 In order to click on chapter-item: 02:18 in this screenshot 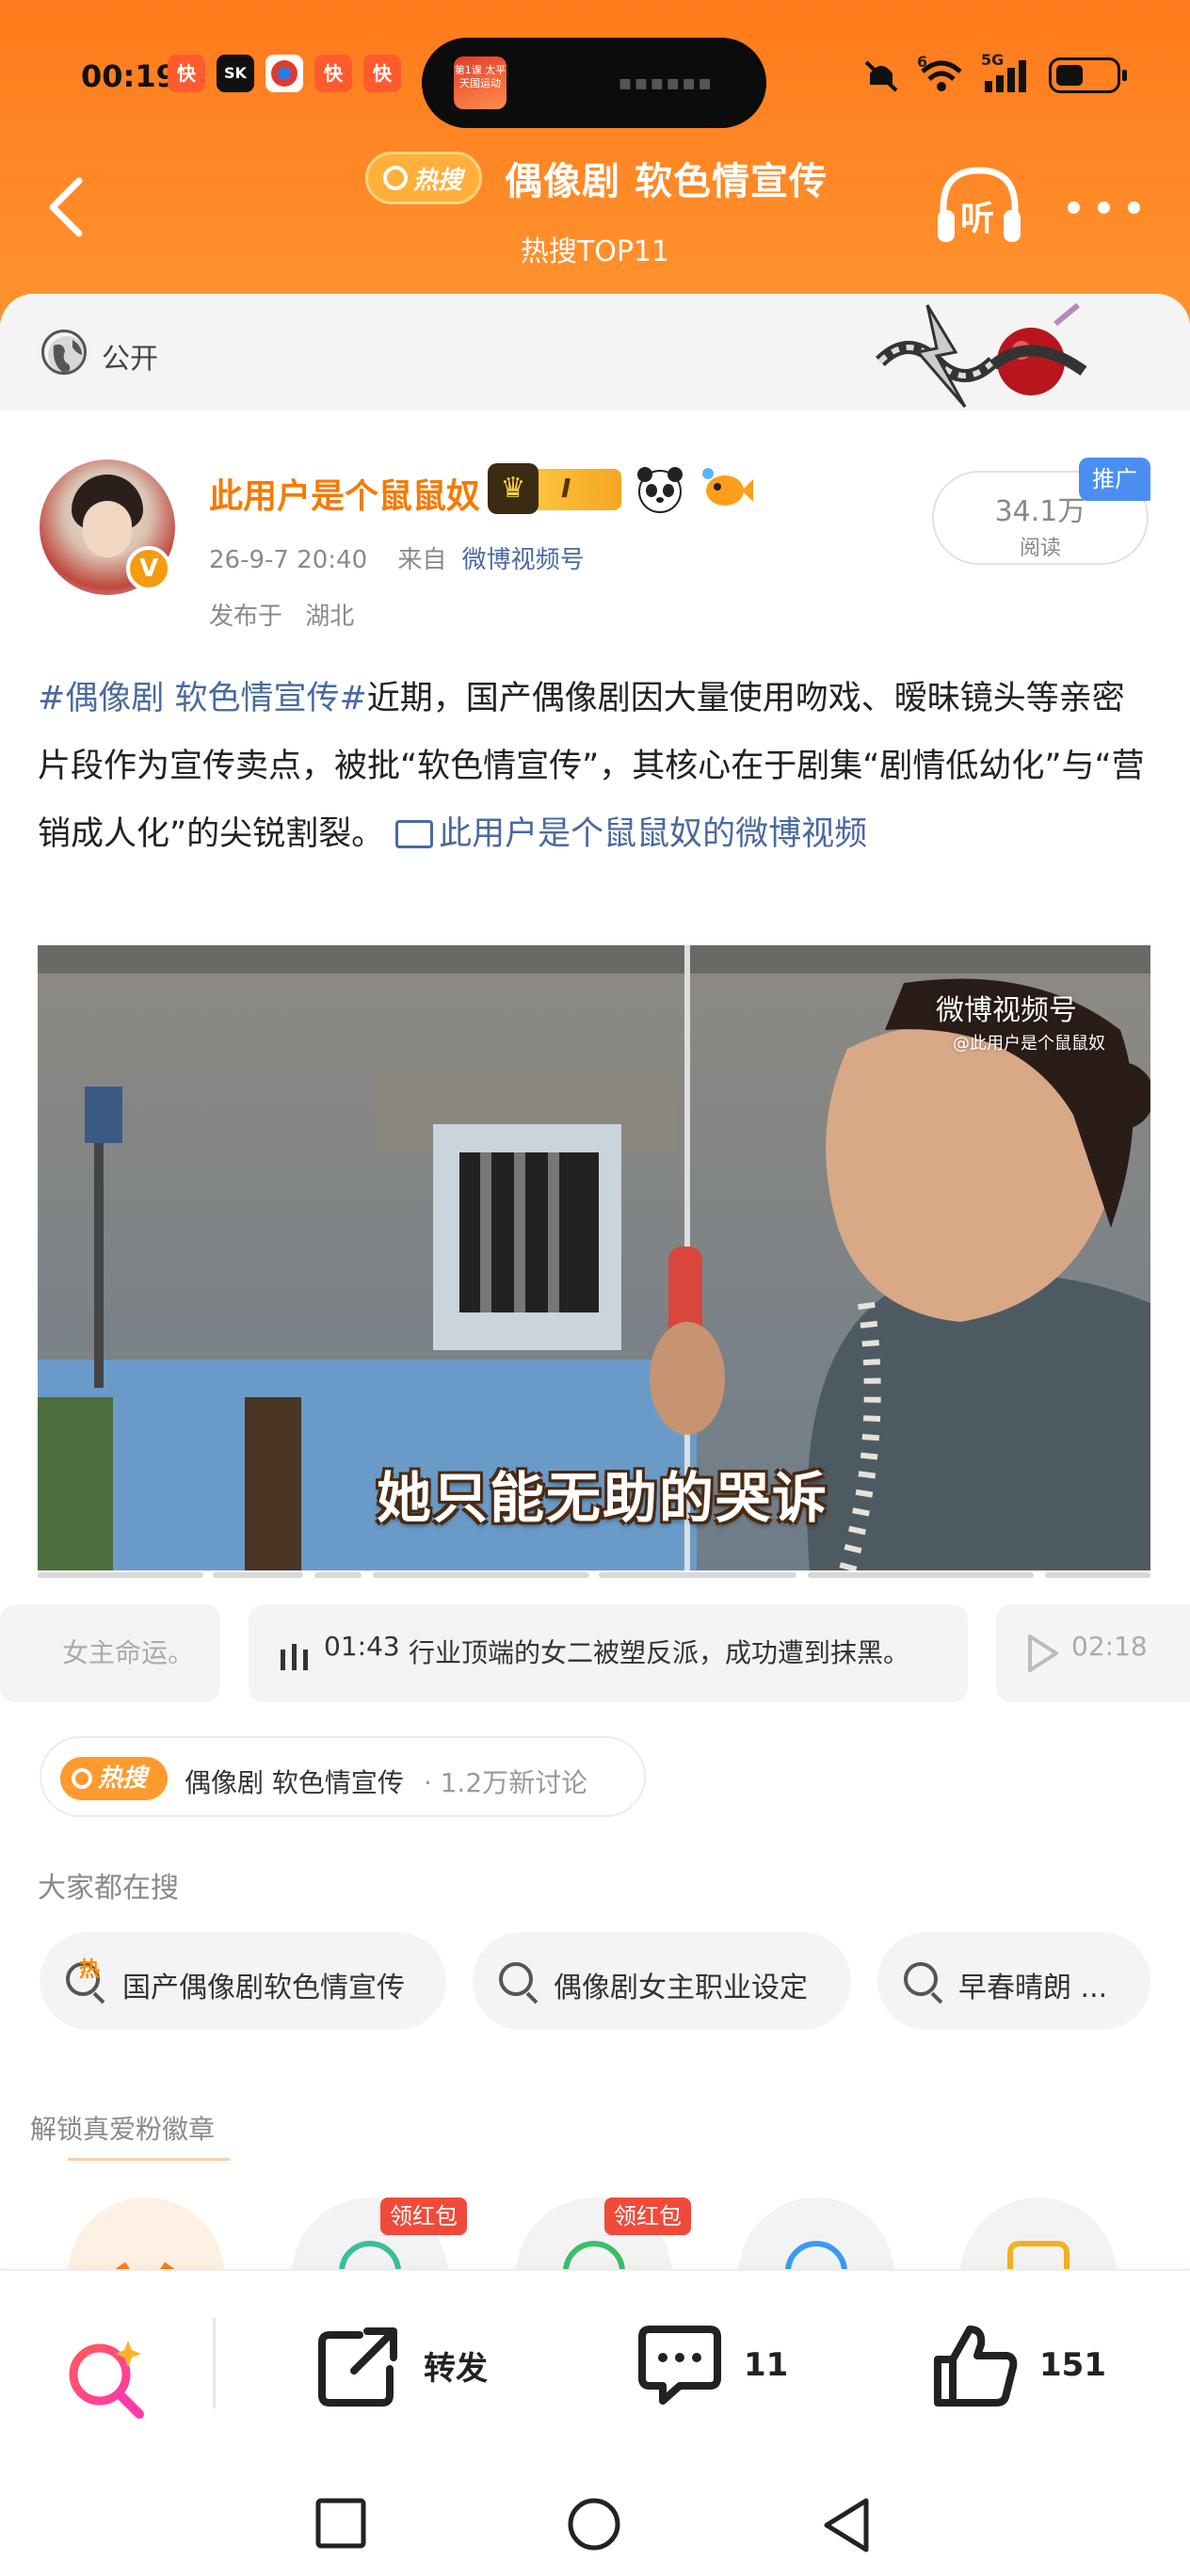, I will do `click(1093, 1653)`.